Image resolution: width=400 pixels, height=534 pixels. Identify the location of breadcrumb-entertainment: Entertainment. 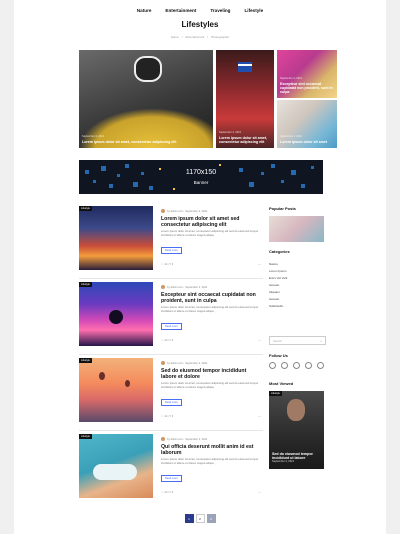
(195, 37).